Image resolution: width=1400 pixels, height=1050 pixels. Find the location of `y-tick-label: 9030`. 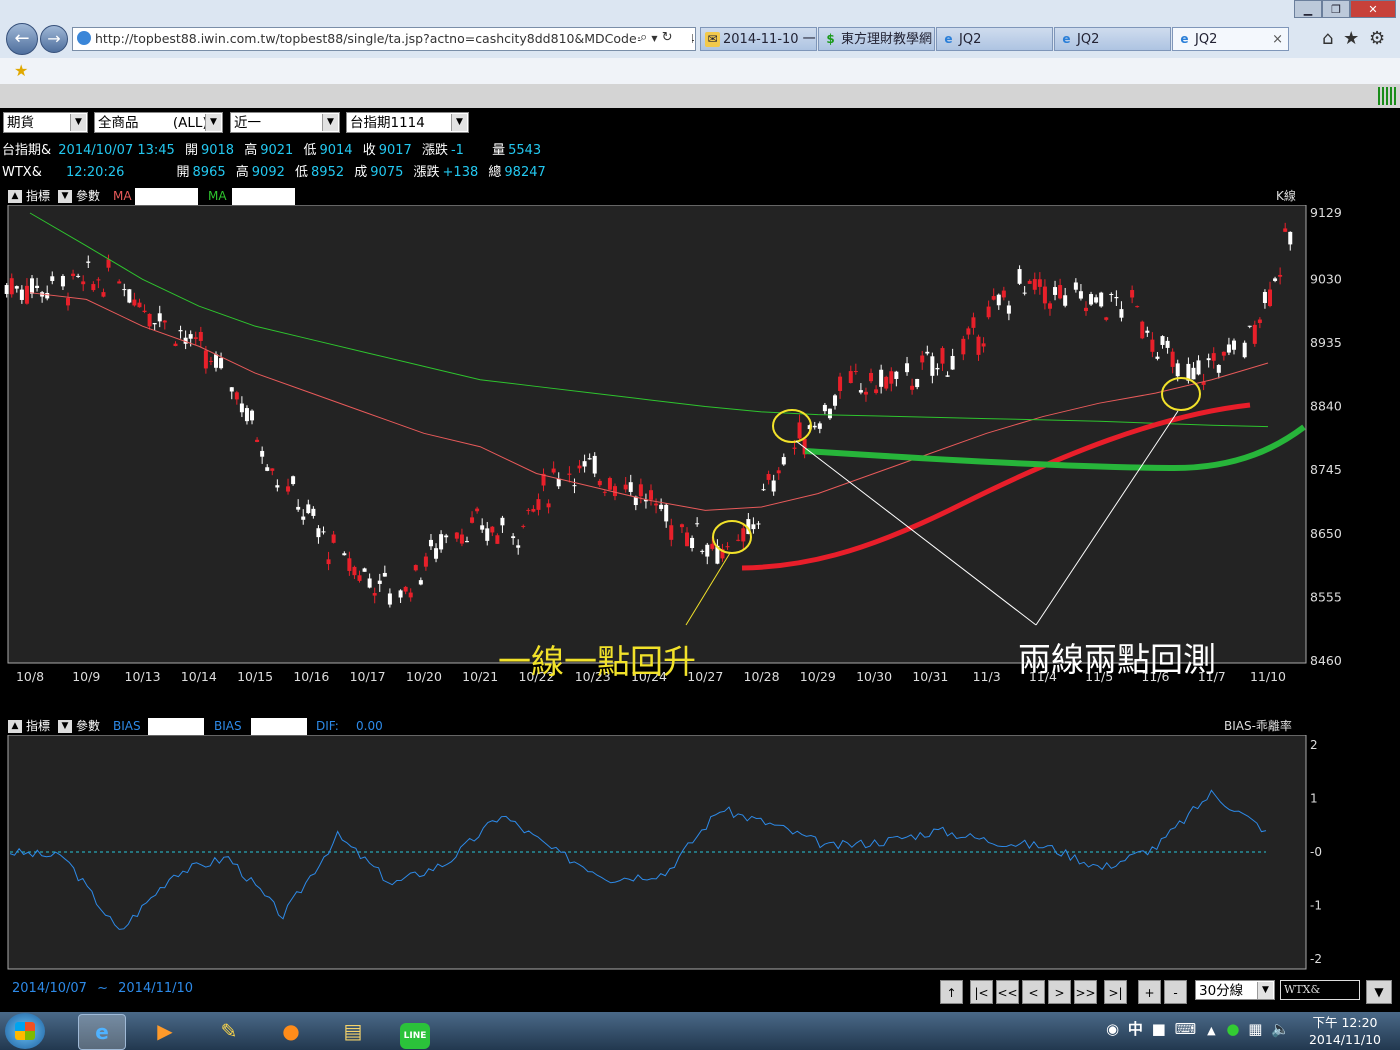

y-tick-label: 9030 is located at coordinates (1326, 278).